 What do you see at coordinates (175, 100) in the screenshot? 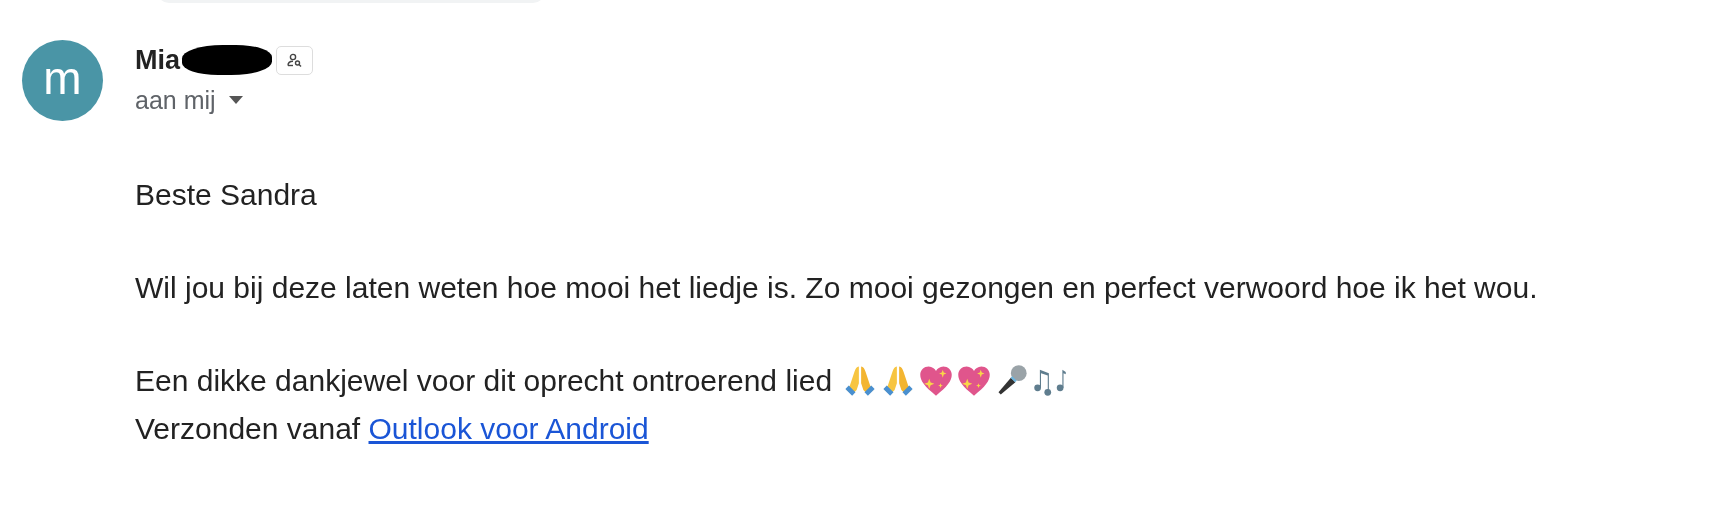
I see `recipient-label: aan mij` at bounding box center [175, 100].